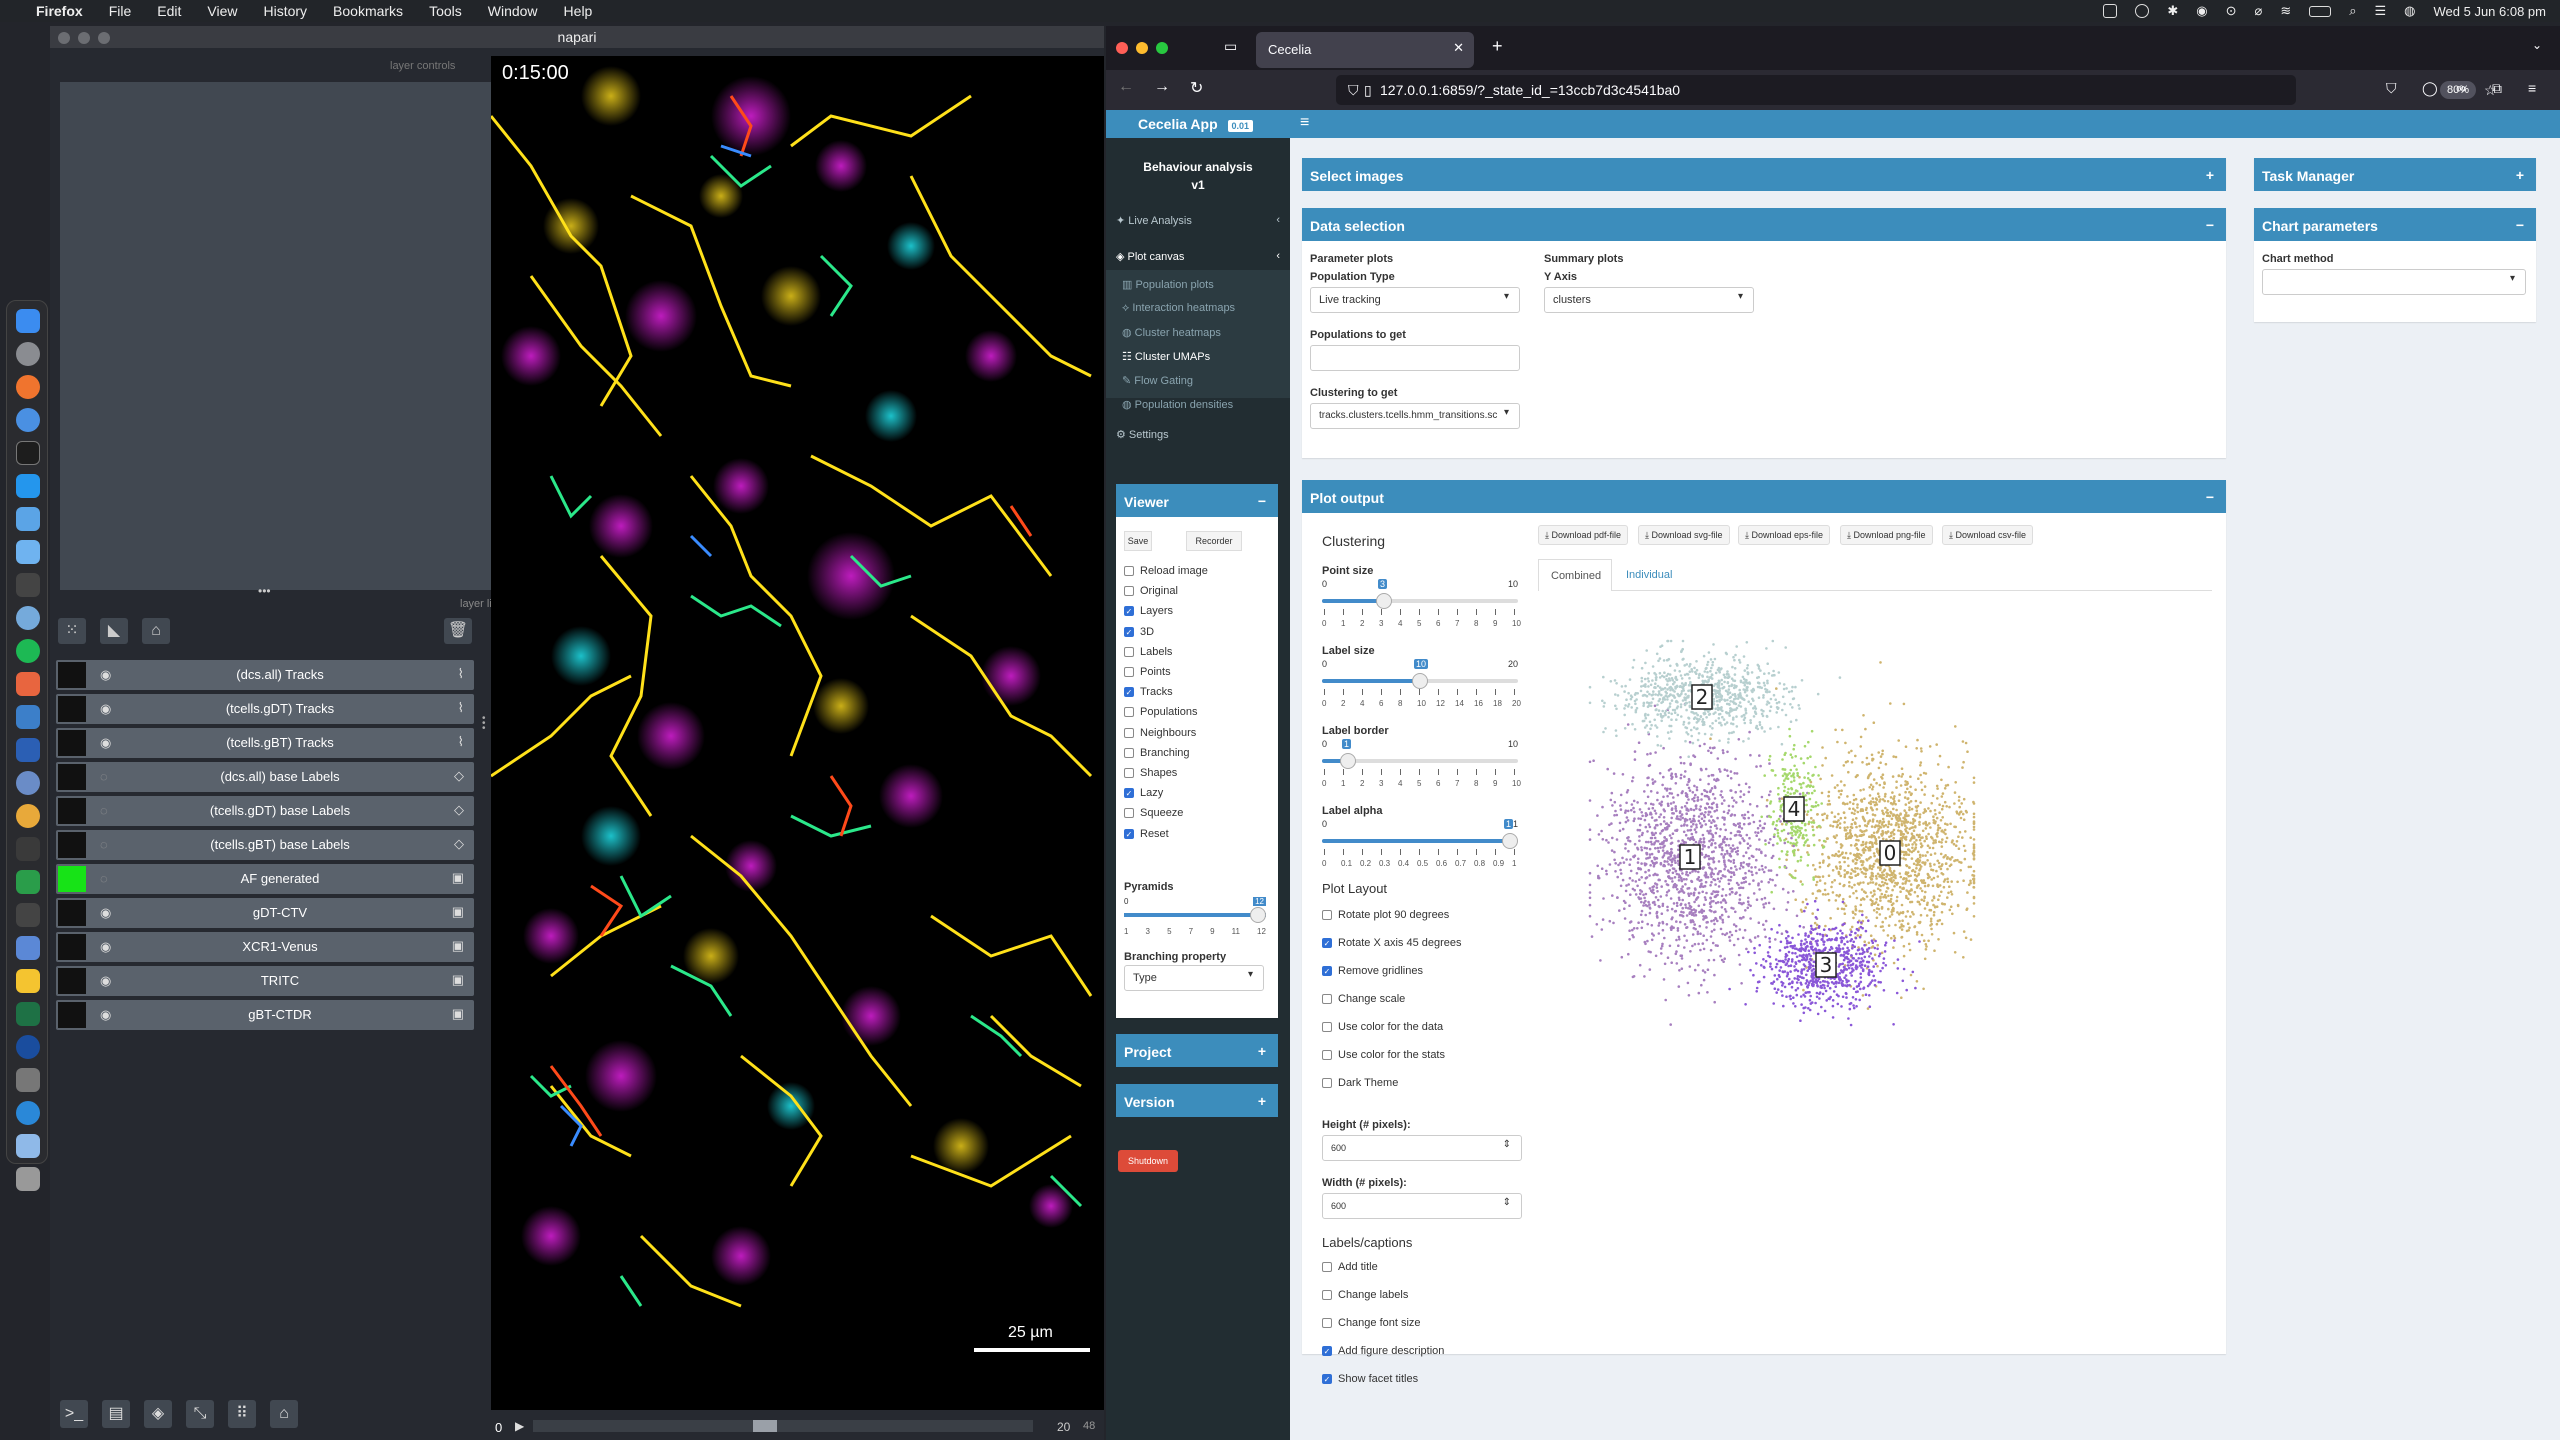 The width and height of the screenshot is (2560, 1440). I want to click on wifi-icon: ≋, so click(2285, 11).